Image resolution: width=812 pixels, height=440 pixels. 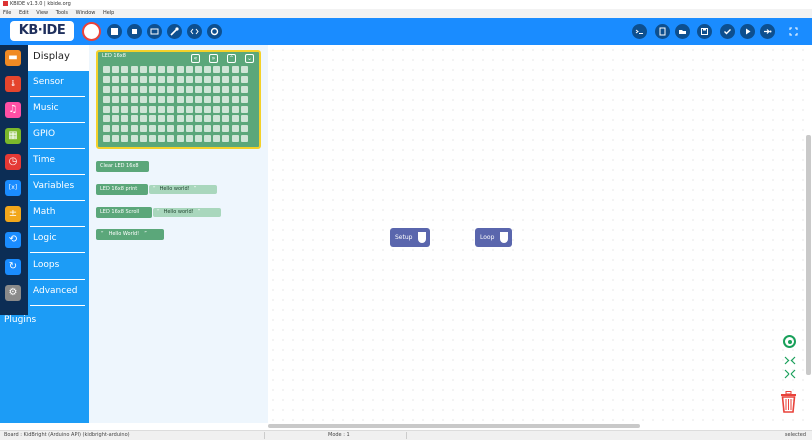 What do you see at coordinates (727, 31) in the screenshot?
I see `compile-button` at bounding box center [727, 31].